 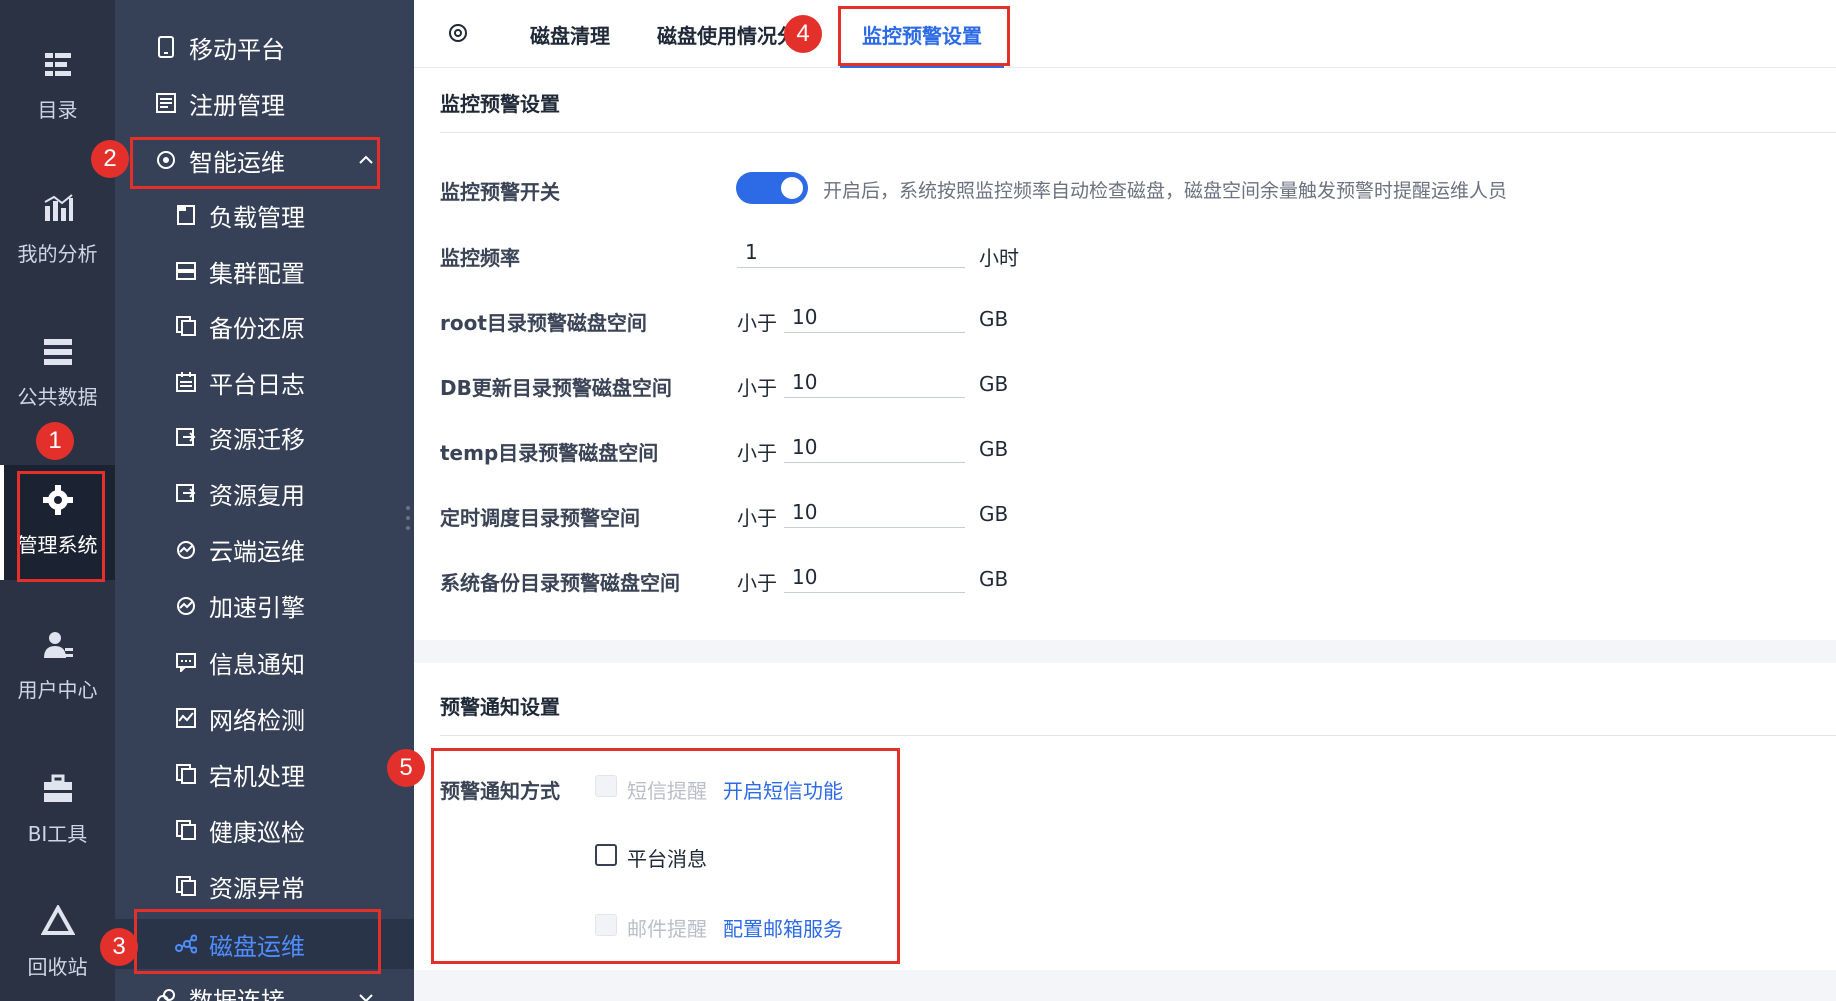 What do you see at coordinates (237, 993) in the screenshot?
I see `sidebar-item-label: 数据连接` at bounding box center [237, 993].